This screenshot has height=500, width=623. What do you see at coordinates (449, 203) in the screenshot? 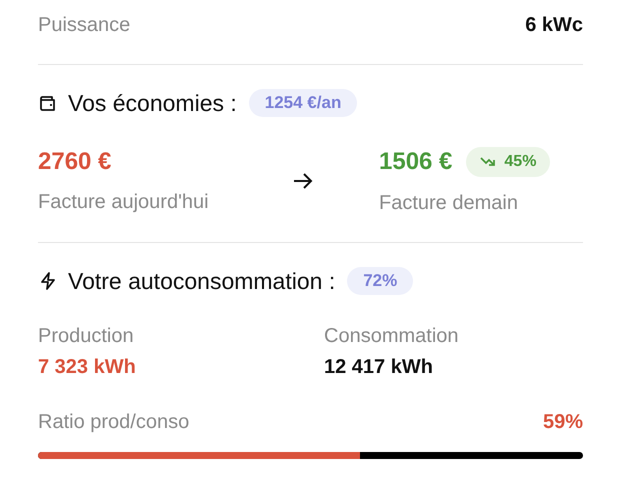
I see `bill-tomorrow-label: Facture demain` at bounding box center [449, 203].